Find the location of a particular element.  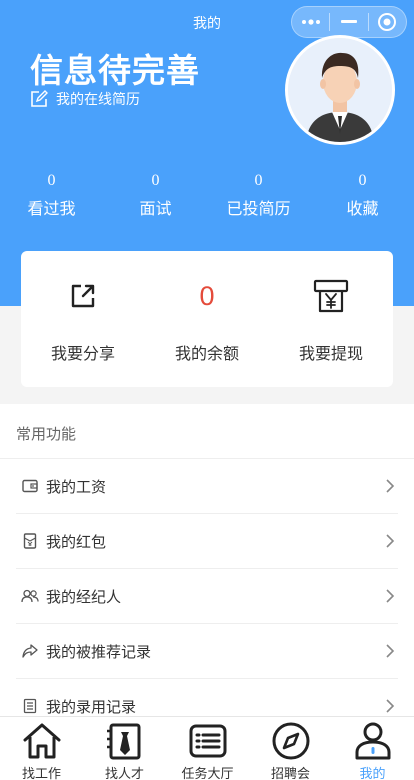

minimize-button is located at coordinates (348, 22).